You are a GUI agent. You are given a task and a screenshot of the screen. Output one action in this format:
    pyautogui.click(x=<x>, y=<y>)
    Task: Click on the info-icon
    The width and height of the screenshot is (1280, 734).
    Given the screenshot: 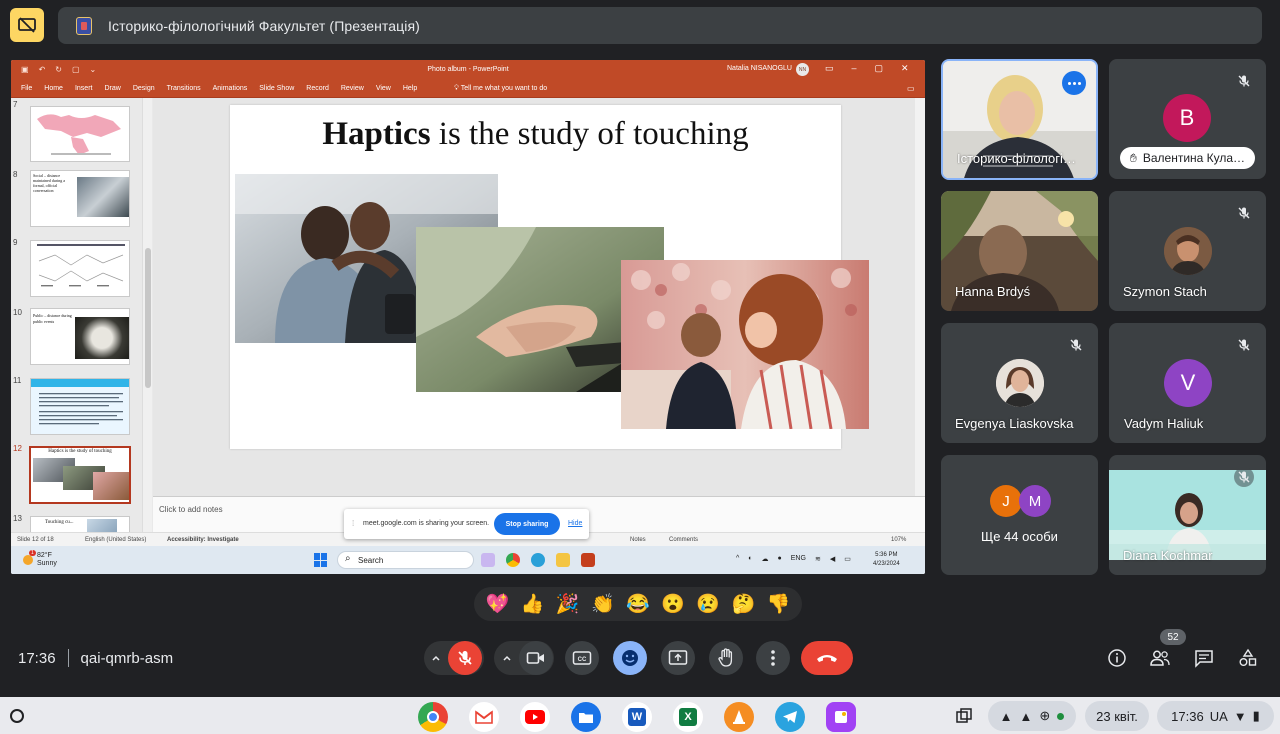 What is the action you would take?
    pyautogui.click(x=1117, y=658)
    